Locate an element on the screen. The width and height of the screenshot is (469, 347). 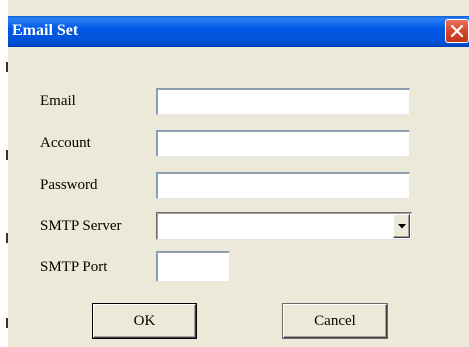
chevron-down-icon is located at coordinates (402, 226).